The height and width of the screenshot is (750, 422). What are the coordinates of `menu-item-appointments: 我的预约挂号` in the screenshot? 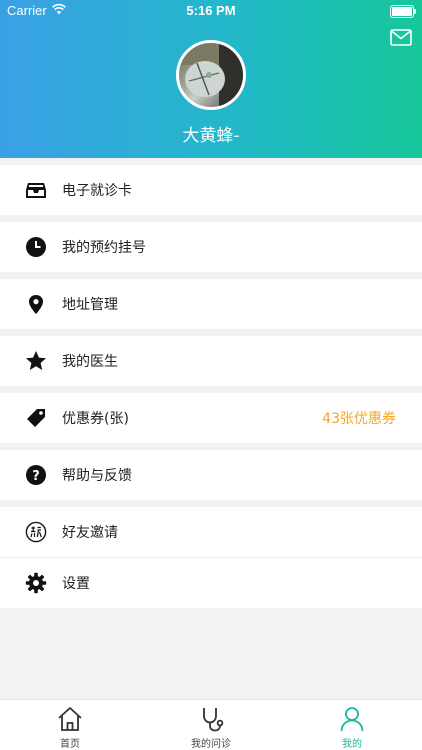 It's located at (211, 247).